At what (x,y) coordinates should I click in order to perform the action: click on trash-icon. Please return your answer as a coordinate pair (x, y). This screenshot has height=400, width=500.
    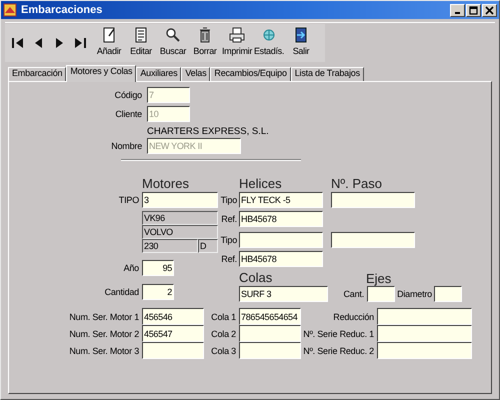
    Looking at the image, I should click on (205, 35).